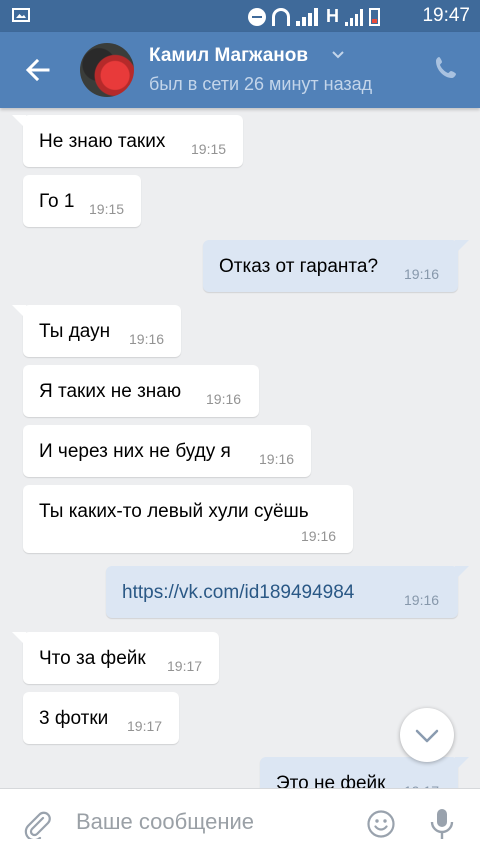  What do you see at coordinates (92, 658) in the screenshot?
I see `message-text: Что за фейк` at bounding box center [92, 658].